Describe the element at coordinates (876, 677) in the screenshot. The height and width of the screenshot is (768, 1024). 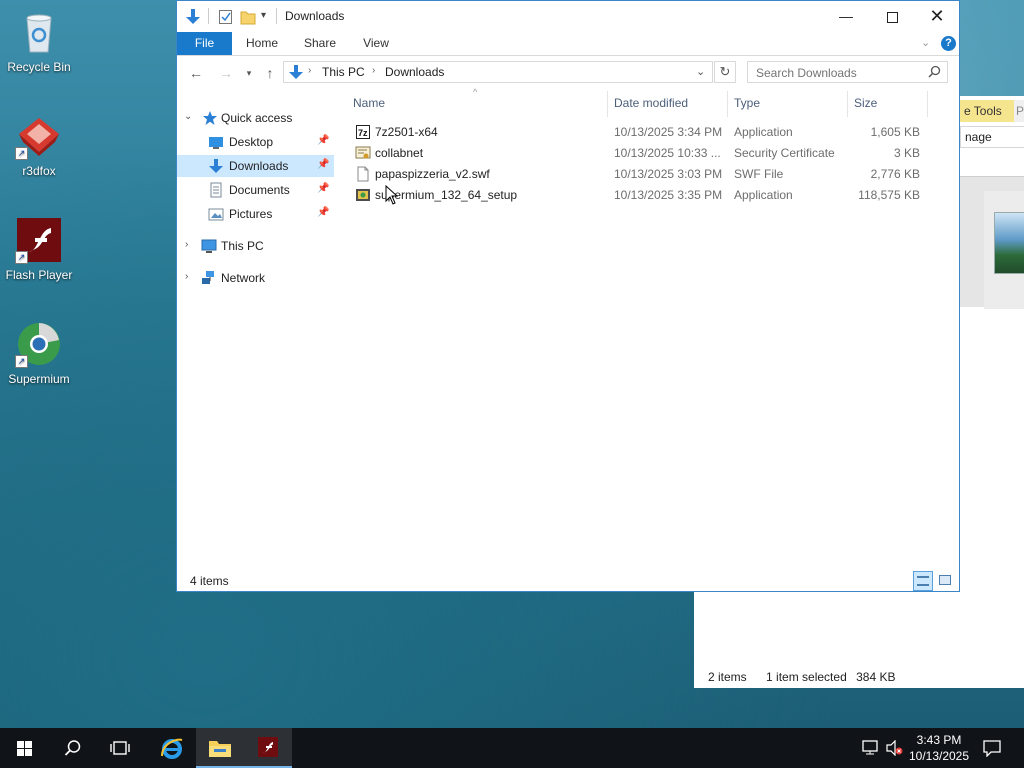
I see `status-size: 384 KB` at that location.